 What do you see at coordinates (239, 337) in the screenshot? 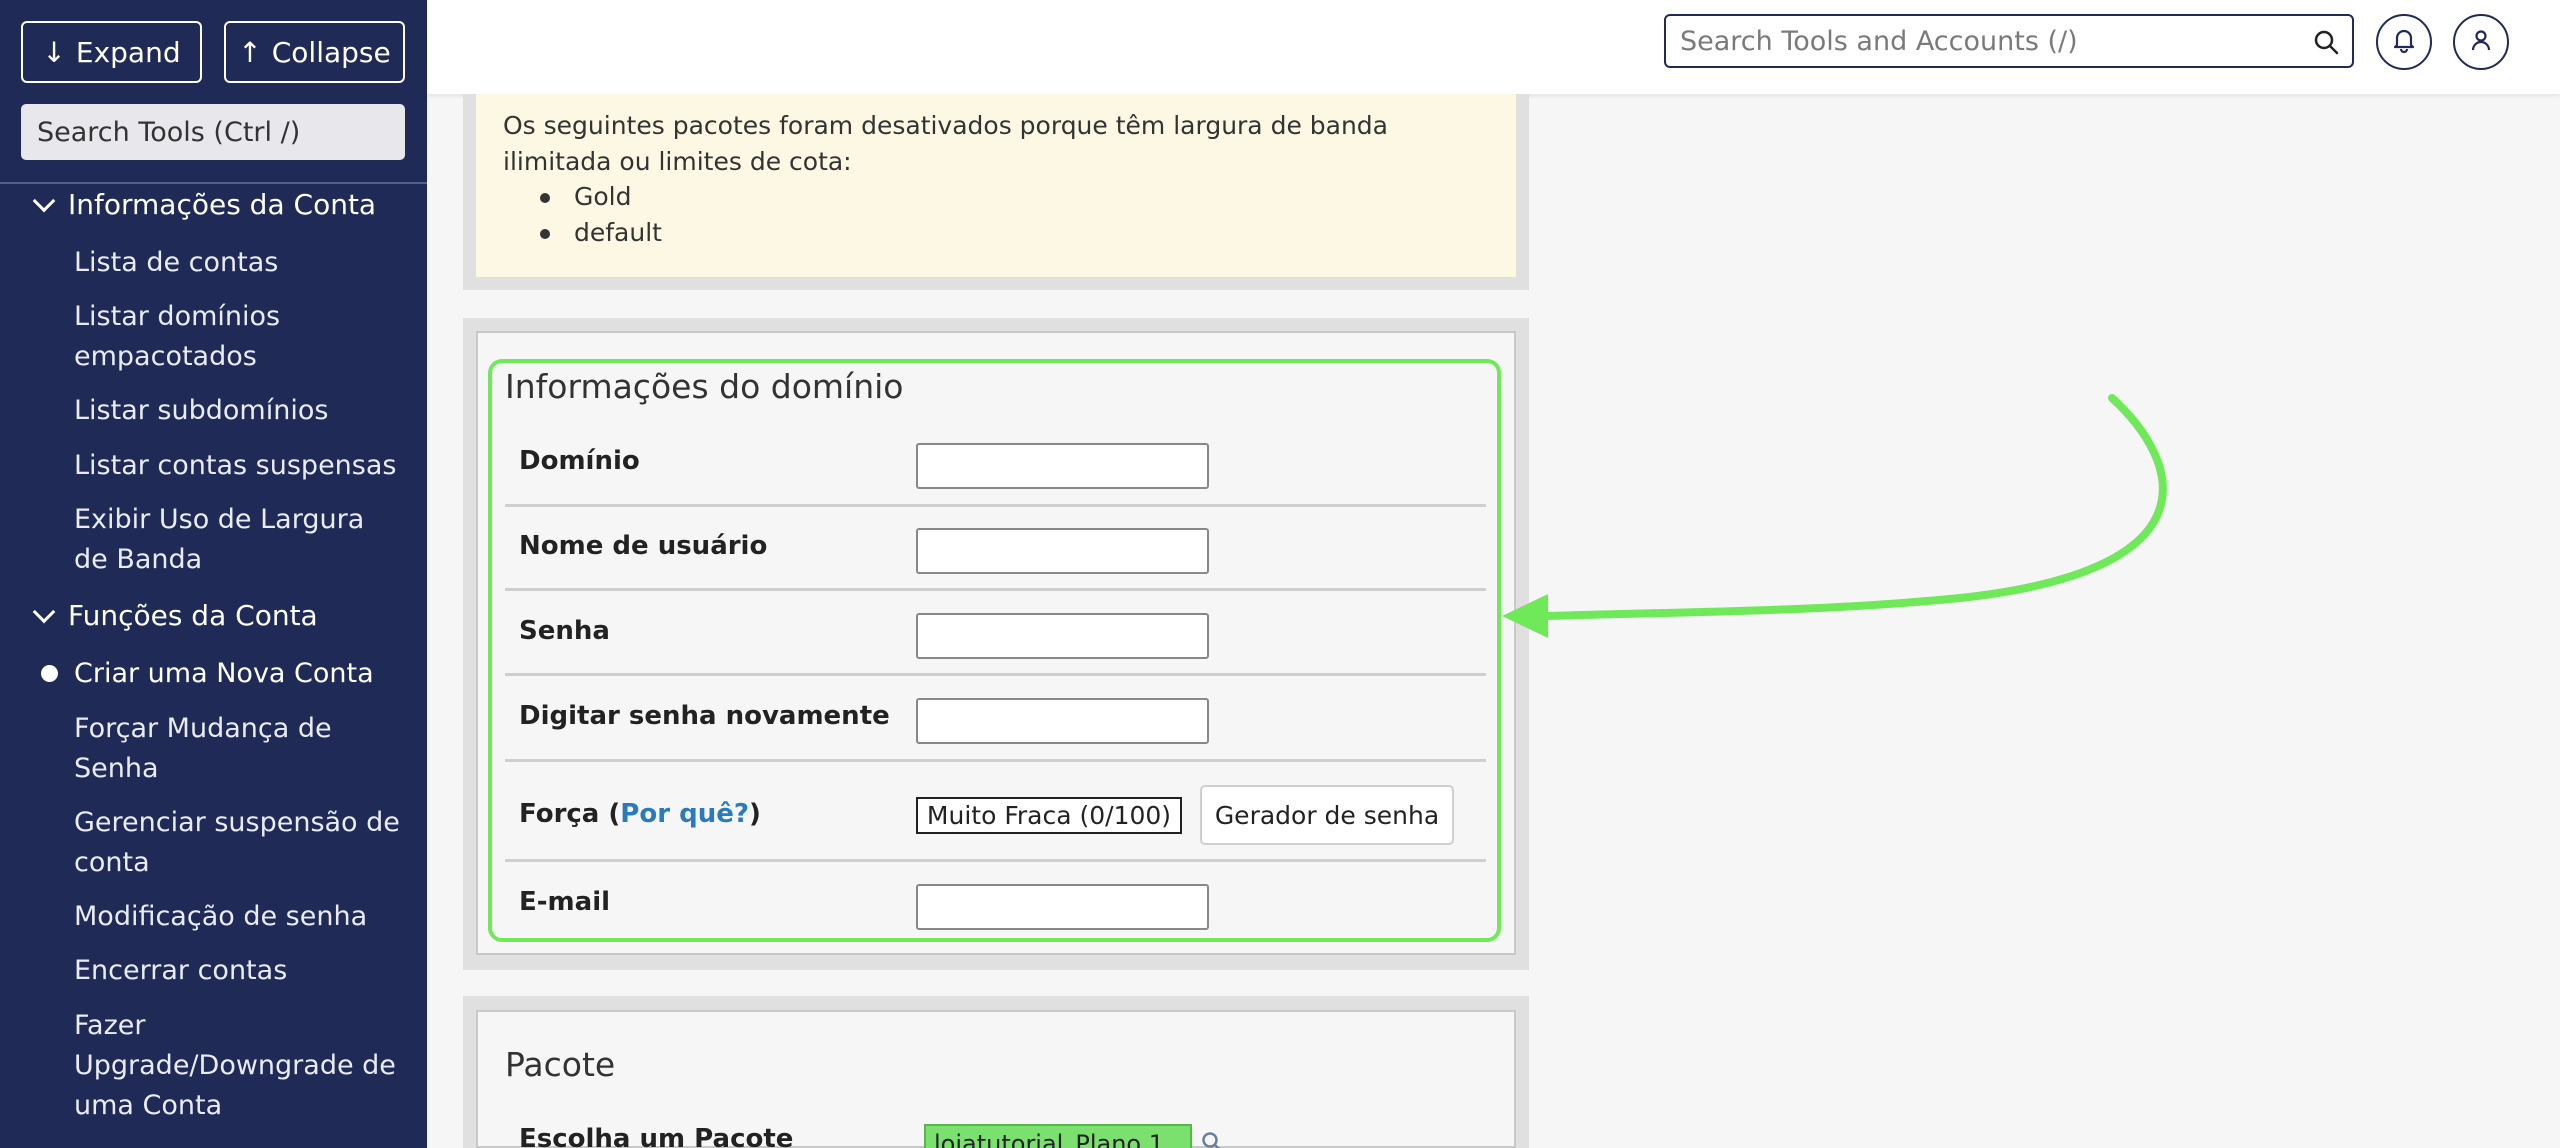
I see `sidebar-item-list-parked-domains: Listar domínios empacotados` at bounding box center [239, 337].